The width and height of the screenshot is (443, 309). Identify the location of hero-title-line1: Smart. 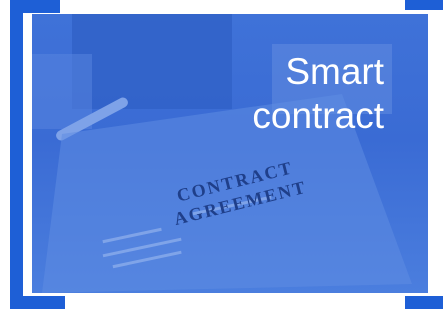
(334, 71).